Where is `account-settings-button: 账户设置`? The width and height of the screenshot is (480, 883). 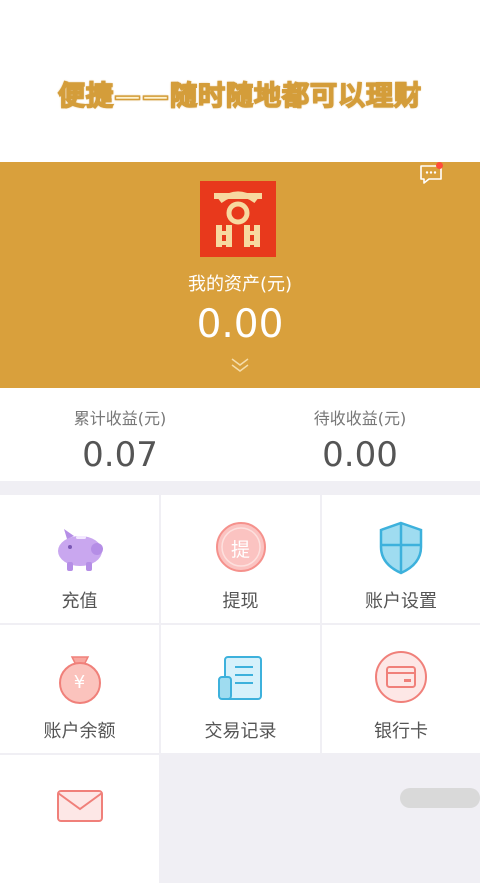 account-settings-button: 账户设置 is located at coordinates (401, 559).